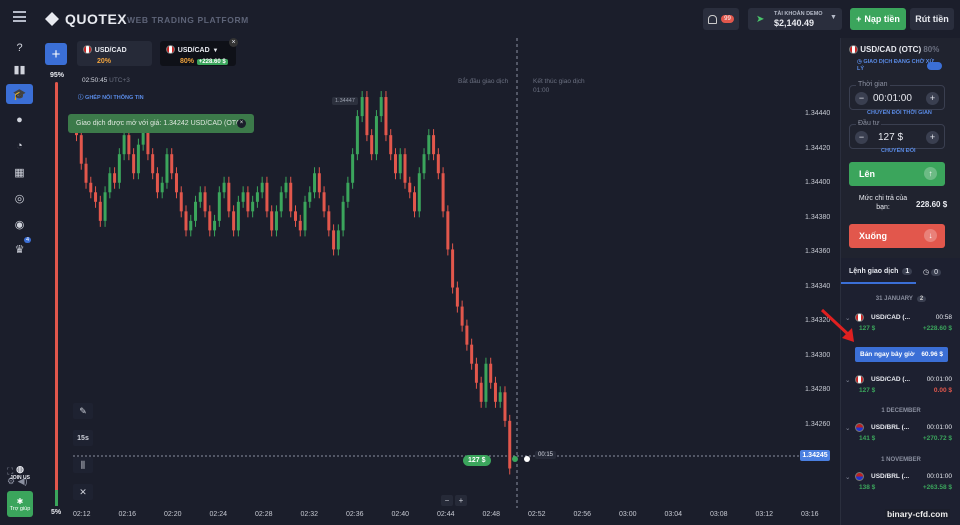  Describe the element at coordinates (19, 48) in the screenshot. I see `help-icon: ?` at that location.